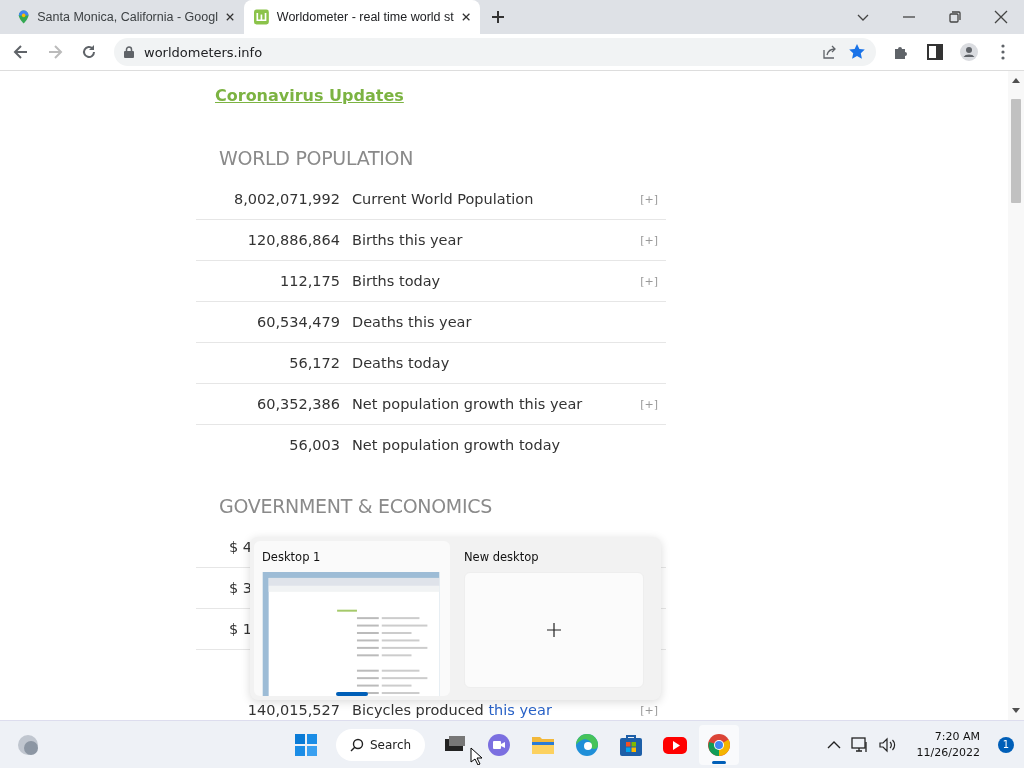 This screenshot has height=768, width=1024. What do you see at coordinates (21, 52) in the screenshot?
I see `back-icon` at bounding box center [21, 52].